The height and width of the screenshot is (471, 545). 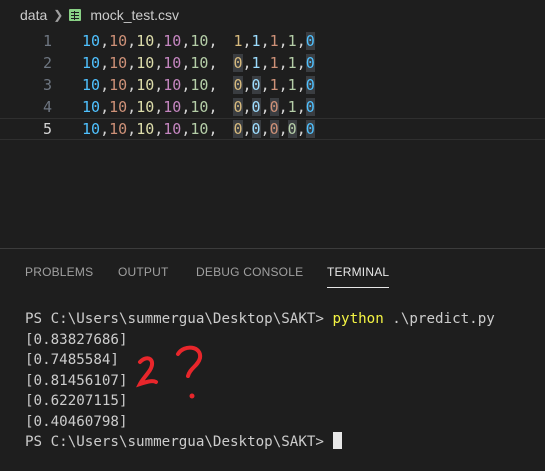 I want to click on line-number: 2, so click(x=47, y=63).